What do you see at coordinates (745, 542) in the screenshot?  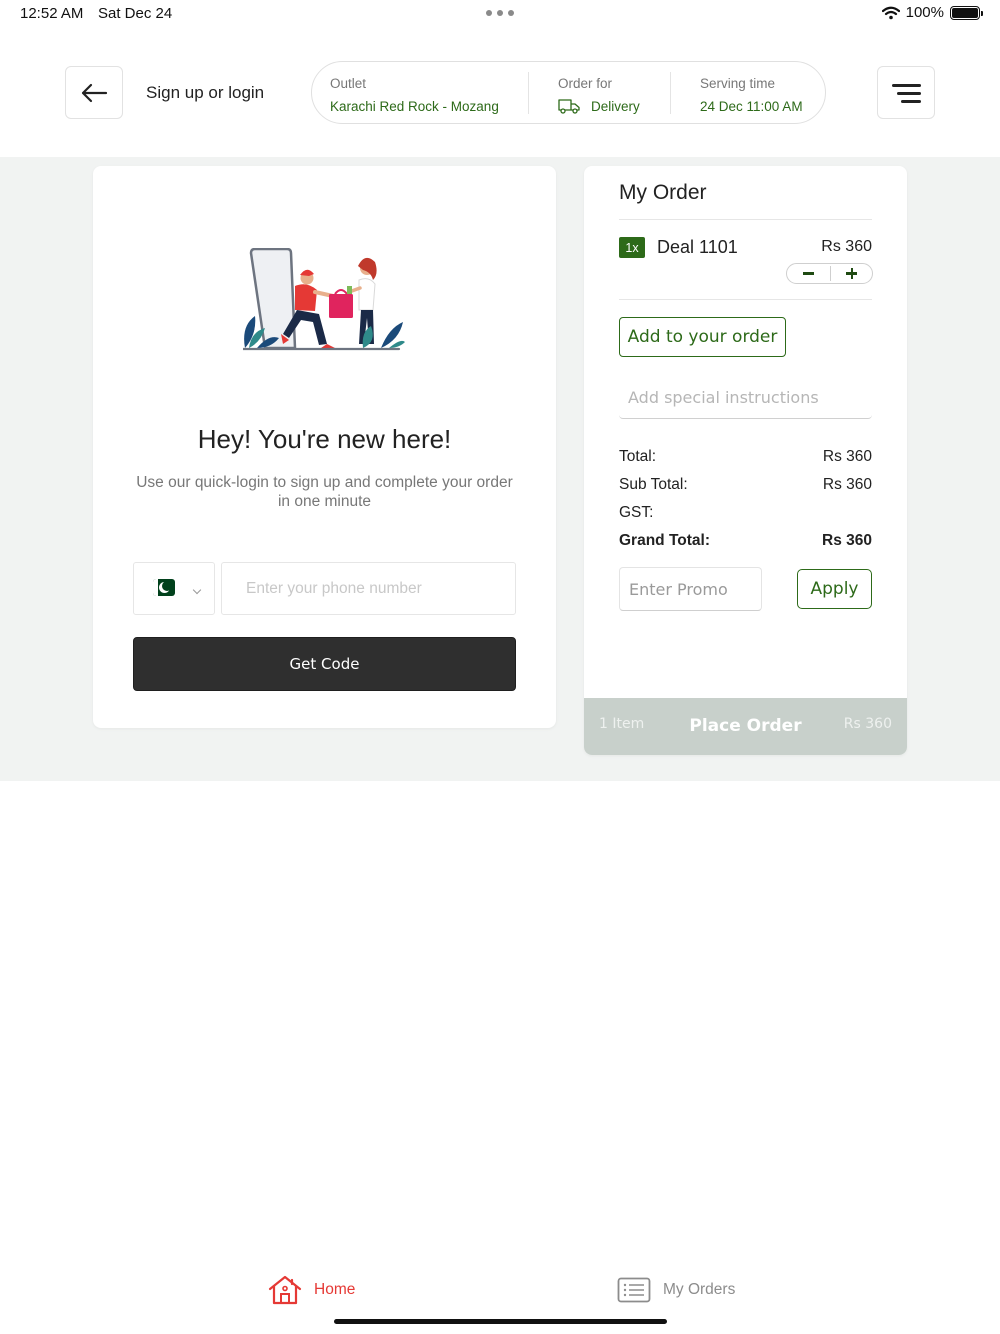 I see `summary-grand-total-row: Grand Total: Rs 360` at bounding box center [745, 542].